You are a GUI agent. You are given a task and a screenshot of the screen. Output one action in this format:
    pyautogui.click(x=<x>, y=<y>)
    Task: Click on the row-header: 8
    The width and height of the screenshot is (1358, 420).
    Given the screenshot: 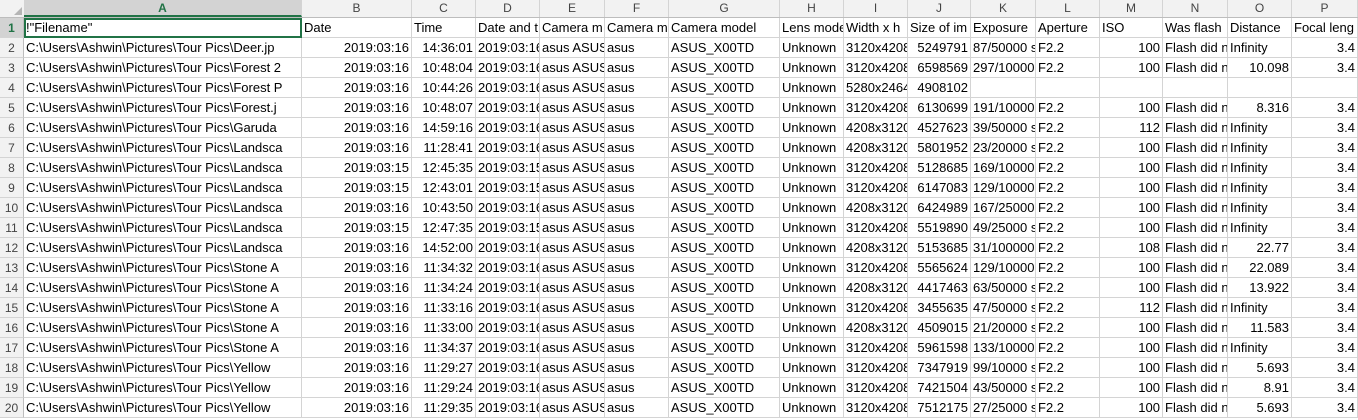 What is the action you would take?
    pyautogui.click(x=12, y=168)
    